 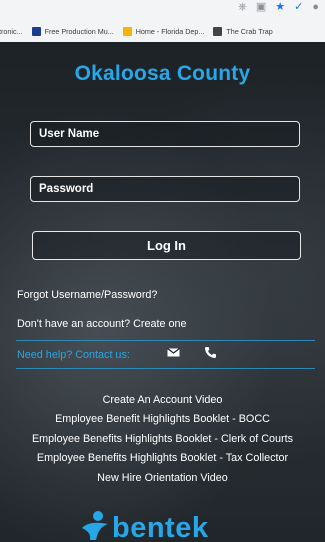 What do you see at coordinates (127, 31) in the screenshot?
I see `florida-dept-icon` at bounding box center [127, 31].